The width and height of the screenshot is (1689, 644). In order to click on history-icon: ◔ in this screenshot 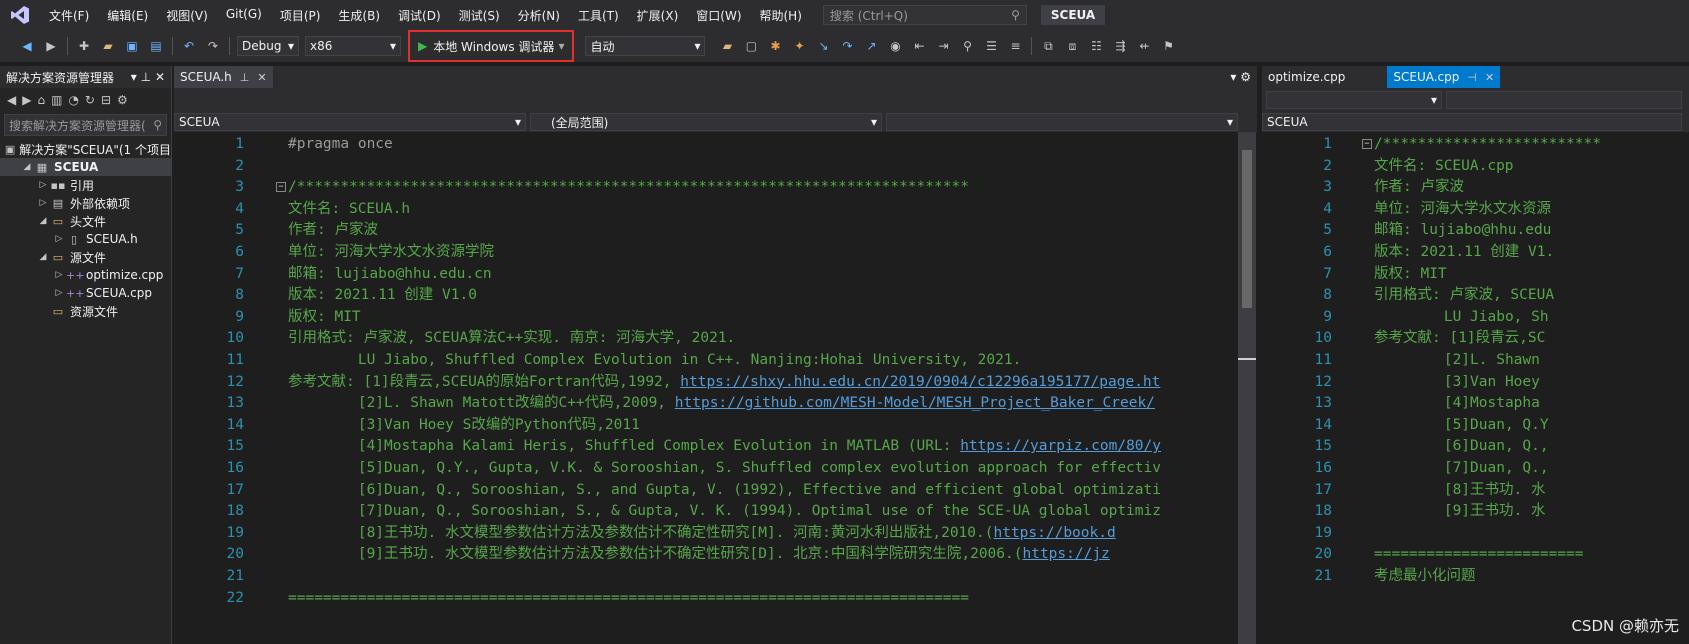, I will do `click(73, 100)`.